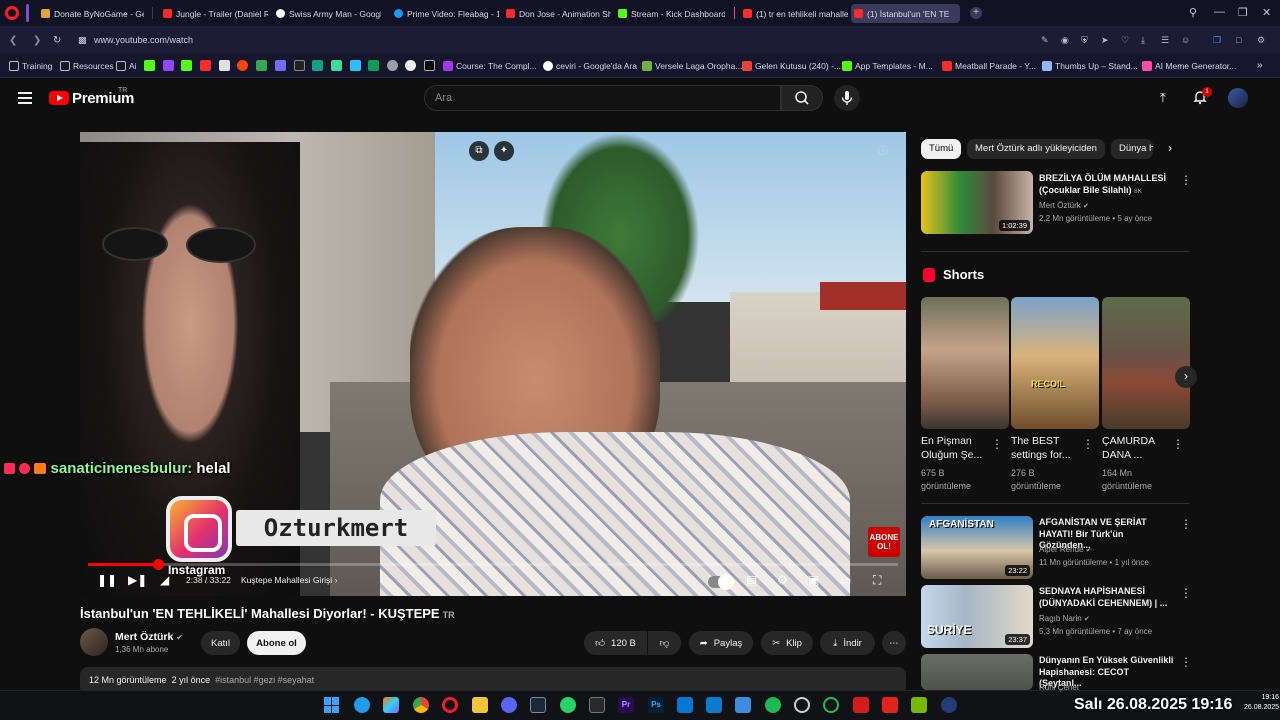 This screenshot has width=1280, height=720. I want to click on pause-icon: ❚❚, so click(107, 580).